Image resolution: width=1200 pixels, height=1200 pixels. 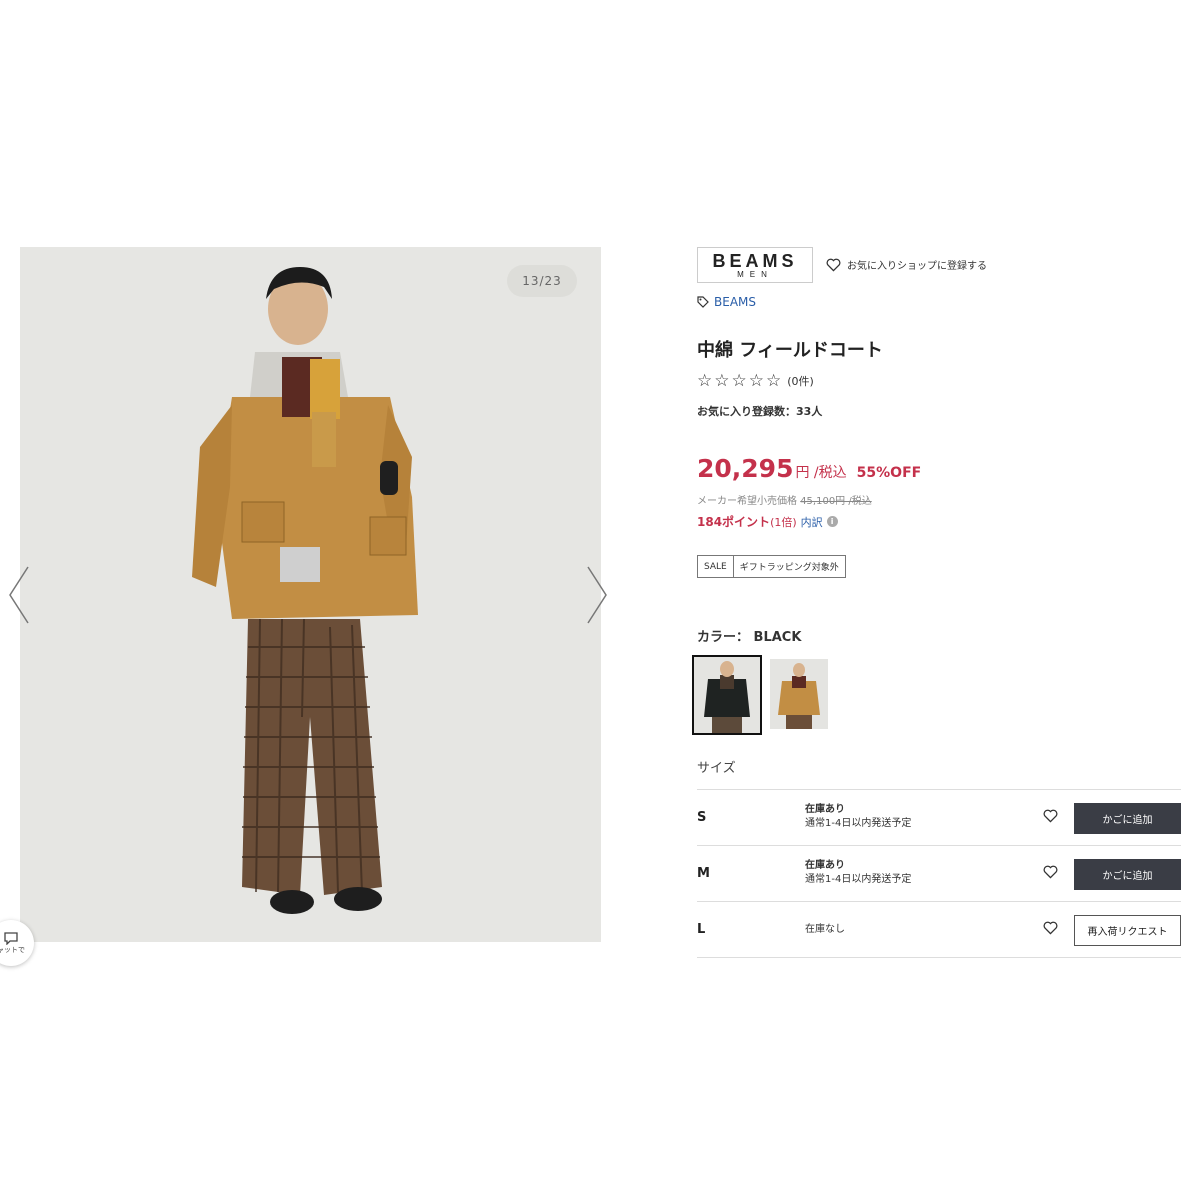 I want to click on product-tags: SALE ギフトラッピング対象外, so click(x=771, y=566).